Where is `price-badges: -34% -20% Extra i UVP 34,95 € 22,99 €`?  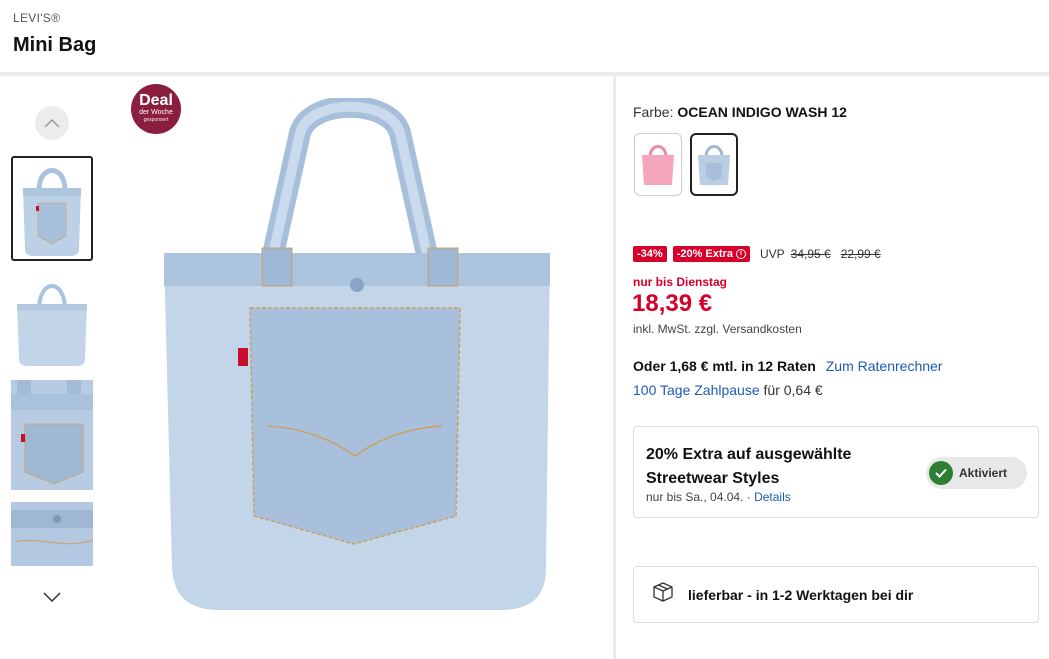 price-badges: -34% -20% Extra i UVP 34,95 € 22,99 € is located at coordinates (757, 254).